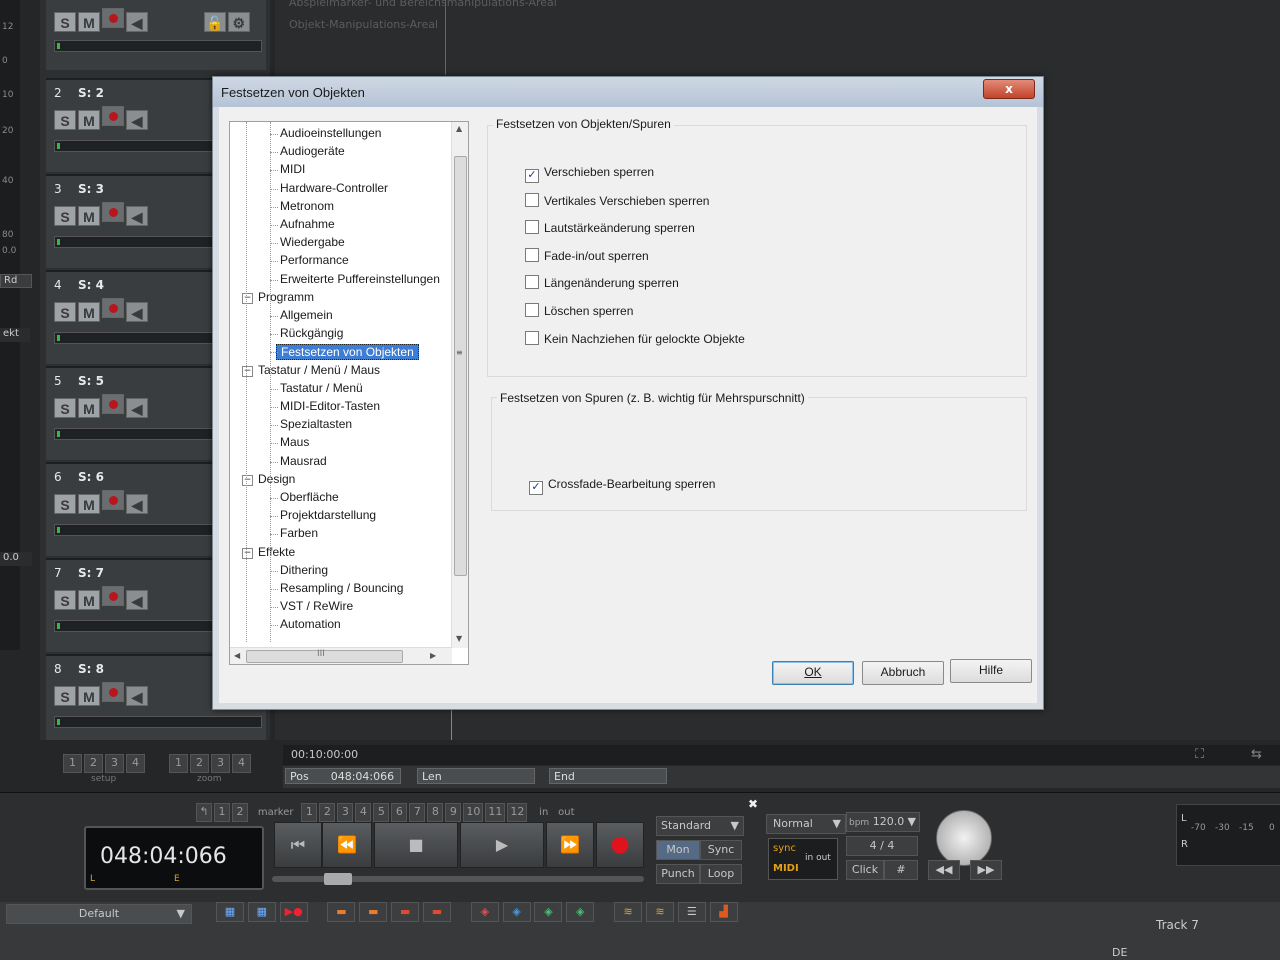 The image size is (1280, 960). Describe the element at coordinates (261, 912) in the screenshot. I see `mode-icon-2: ▦` at that location.